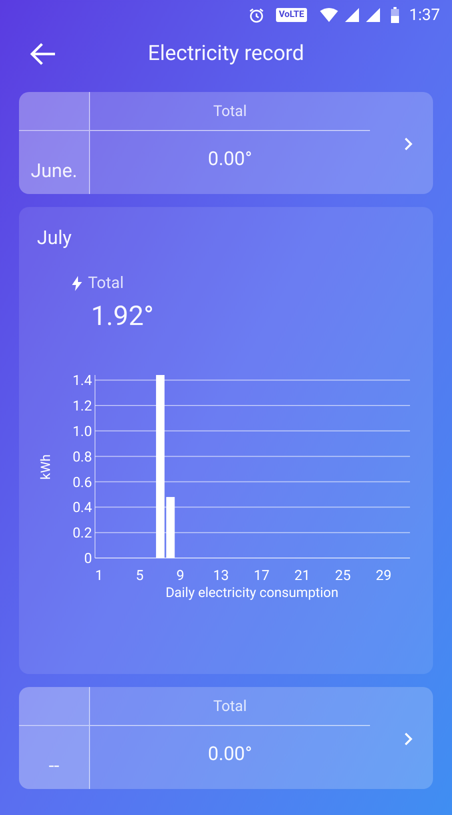  Describe the element at coordinates (180, 576) in the screenshot. I see `x-tick-label: 9` at that location.